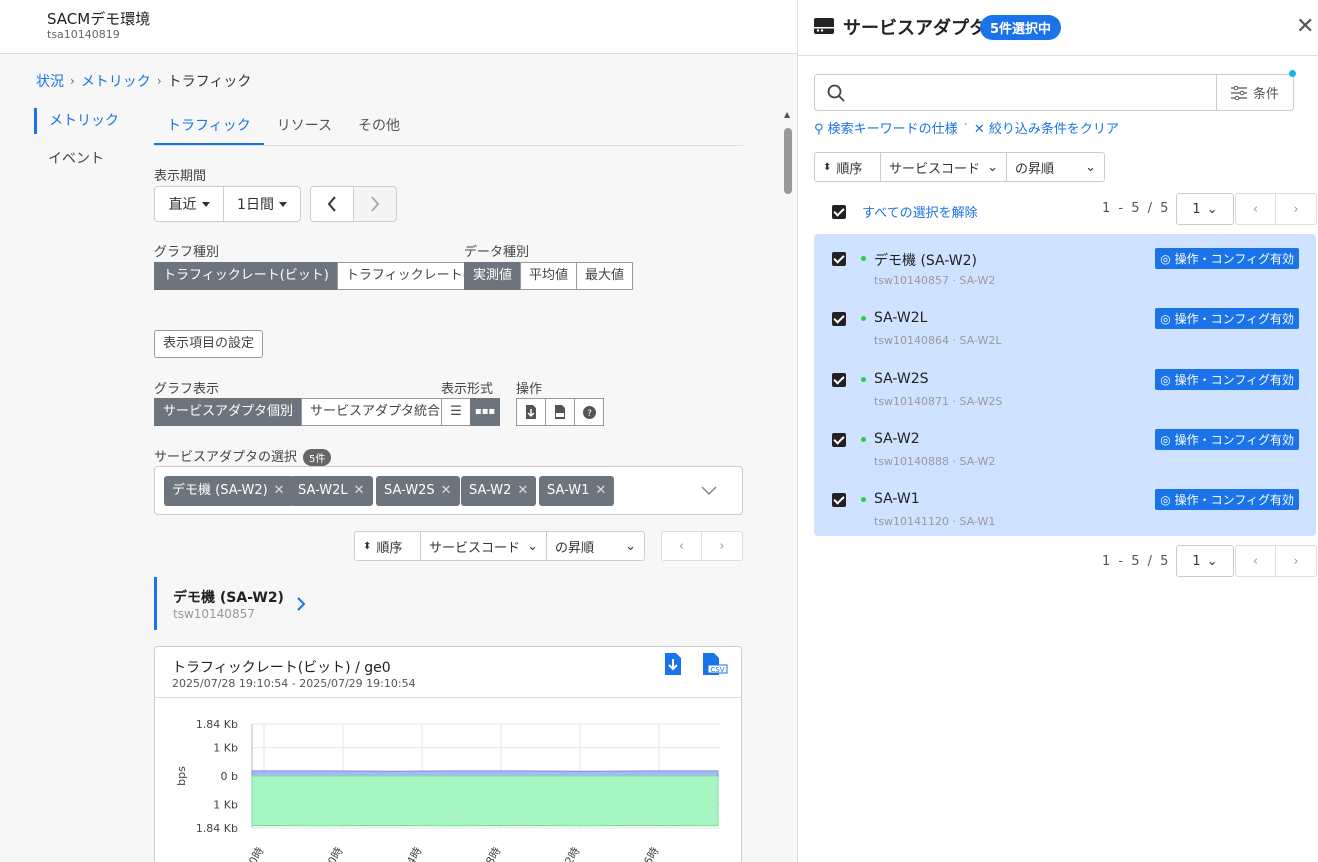 The width and height of the screenshot is (1318, 862). What do you see at coordinates (1058, 28) in the screenshot?
I see `panel-header: サービスアダプタ 5件選択中 ✕` at bounding box center [1058, 28].